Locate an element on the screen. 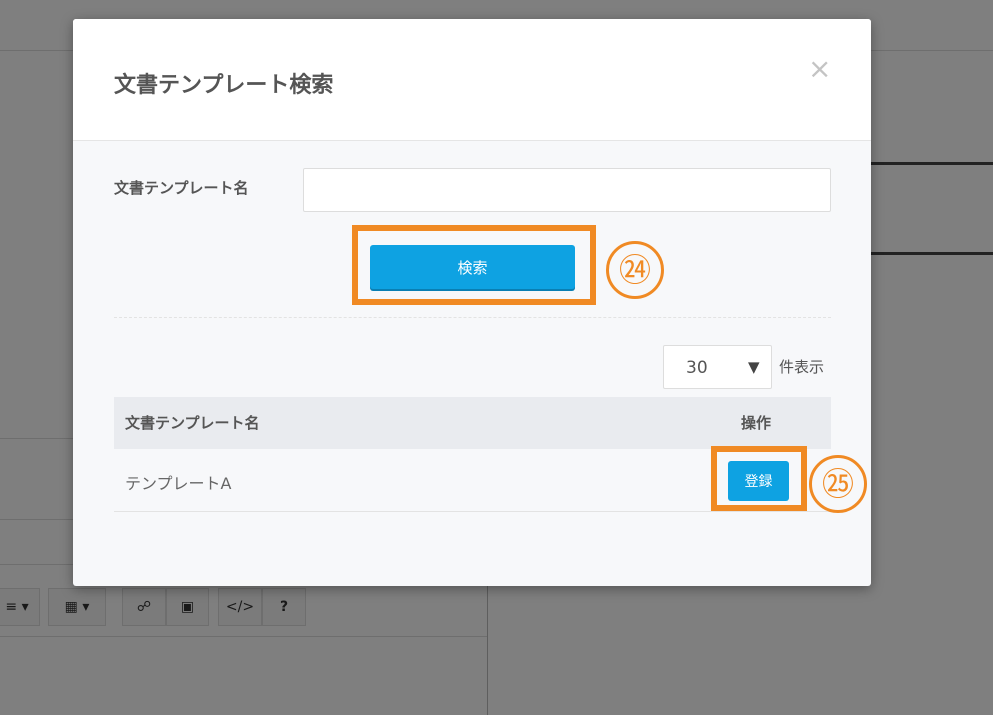 The image size is (993, 715). close-icon: × is located at coordinates (819, 69).